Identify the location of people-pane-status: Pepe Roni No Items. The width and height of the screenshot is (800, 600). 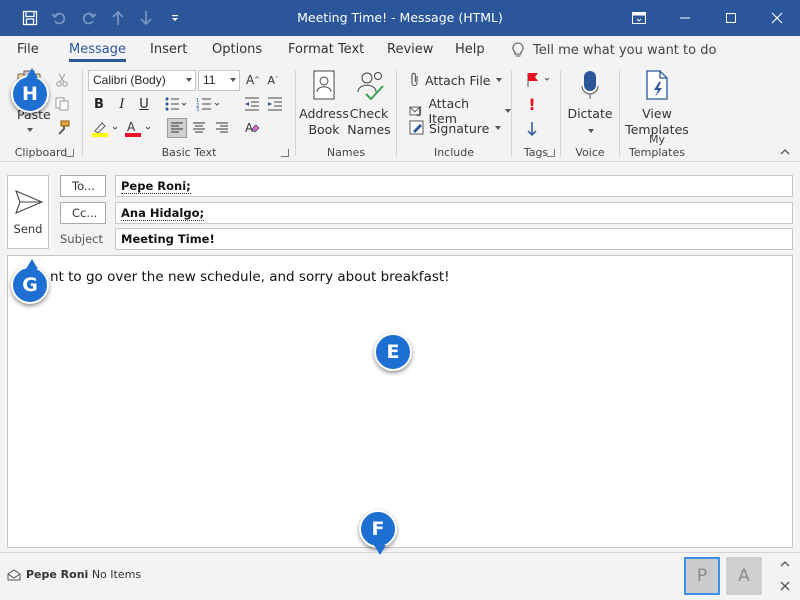
(83, 574).